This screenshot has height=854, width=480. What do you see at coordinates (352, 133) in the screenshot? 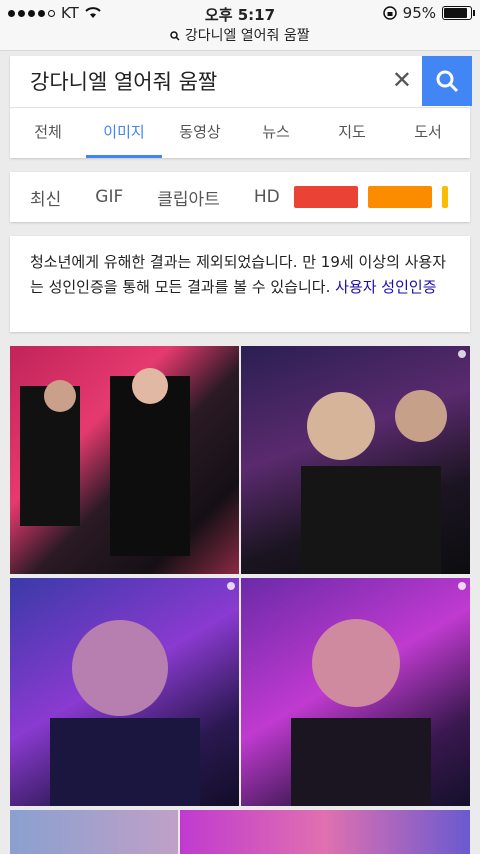
I see `tab-maps: 지도` at bounding box center [352, 133].